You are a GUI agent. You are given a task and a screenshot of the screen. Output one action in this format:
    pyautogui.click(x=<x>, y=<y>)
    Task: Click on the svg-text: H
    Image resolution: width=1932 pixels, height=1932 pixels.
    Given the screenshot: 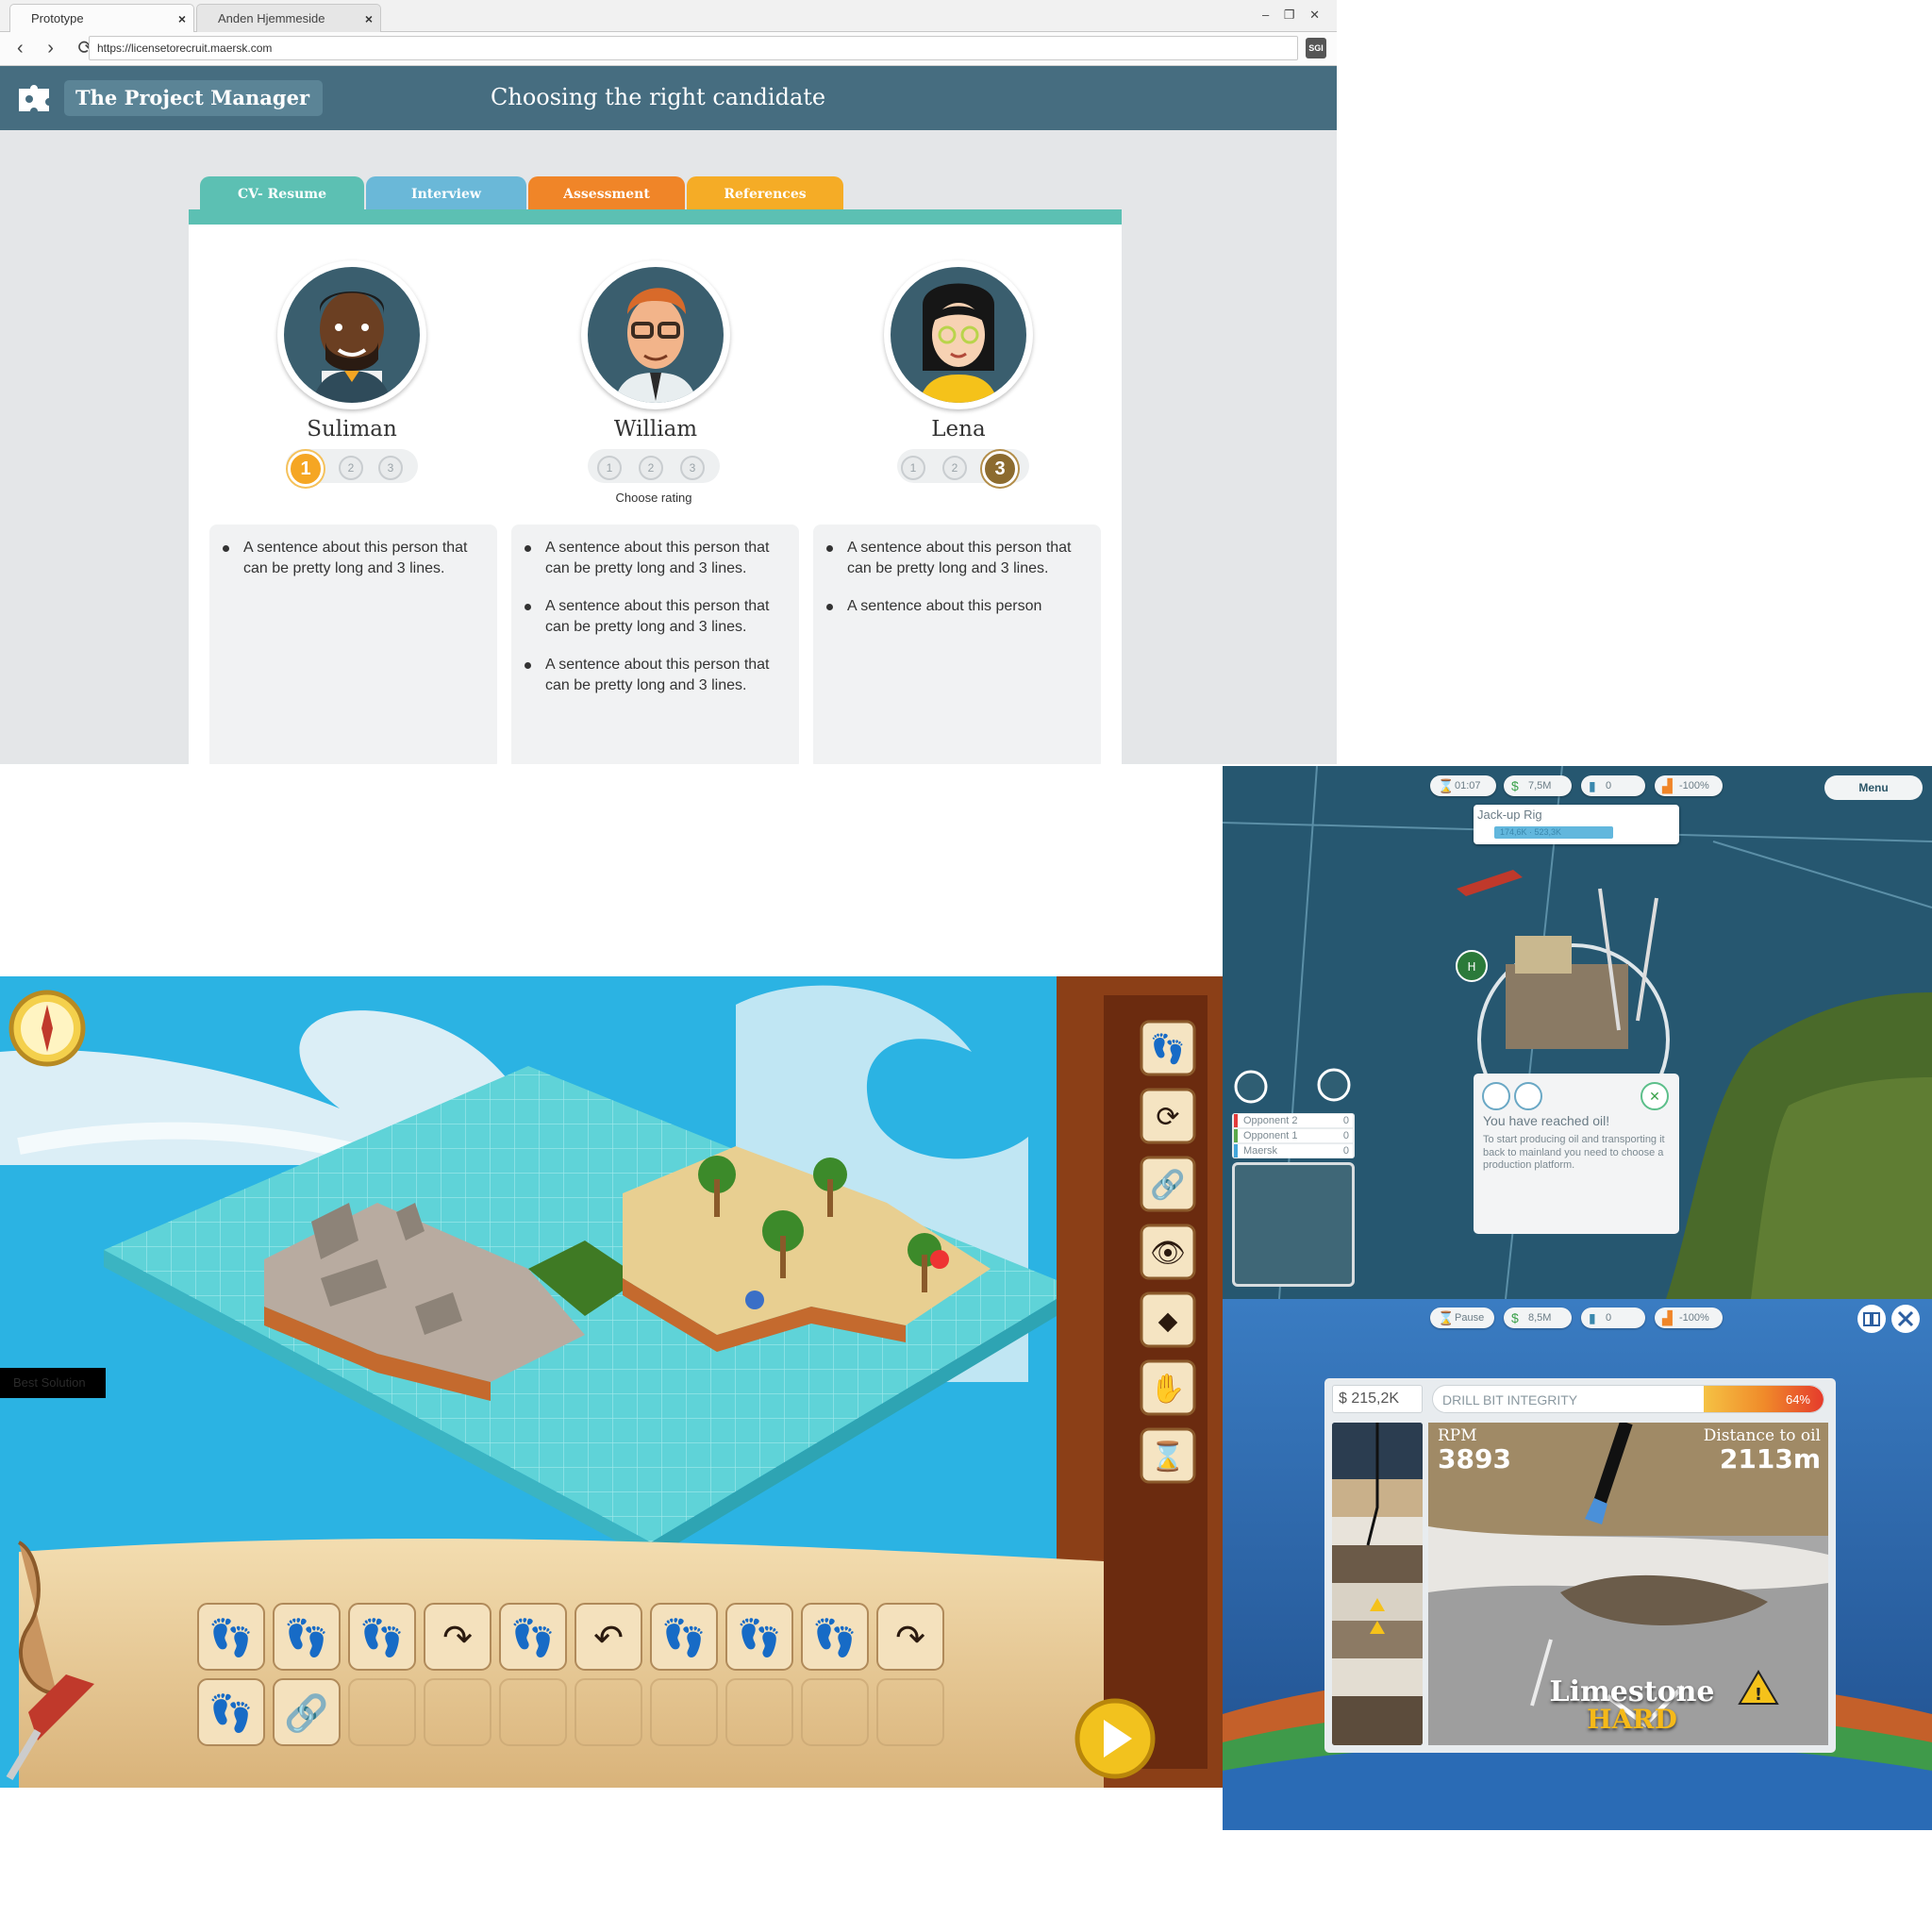 What is the action you would take?
    pyautogui.click(x=1471, y=967)
    